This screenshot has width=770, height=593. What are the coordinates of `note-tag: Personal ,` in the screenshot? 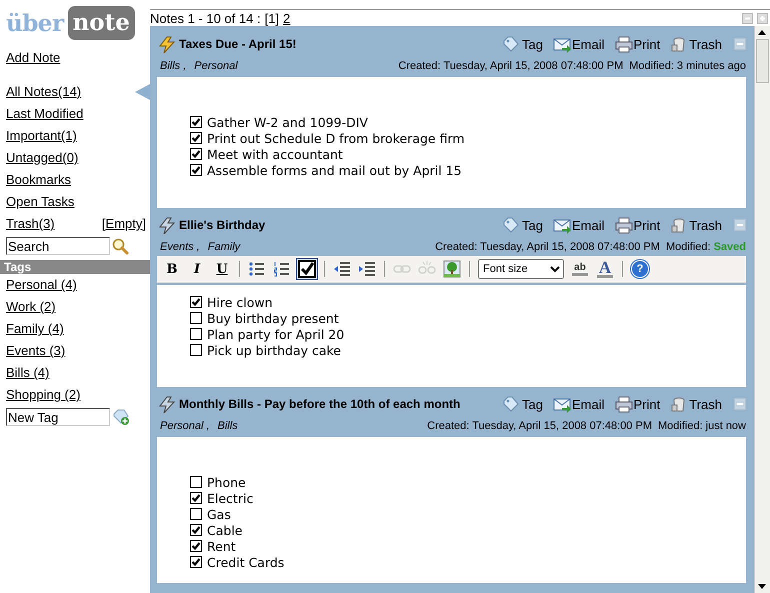 It's located at (185, 426).